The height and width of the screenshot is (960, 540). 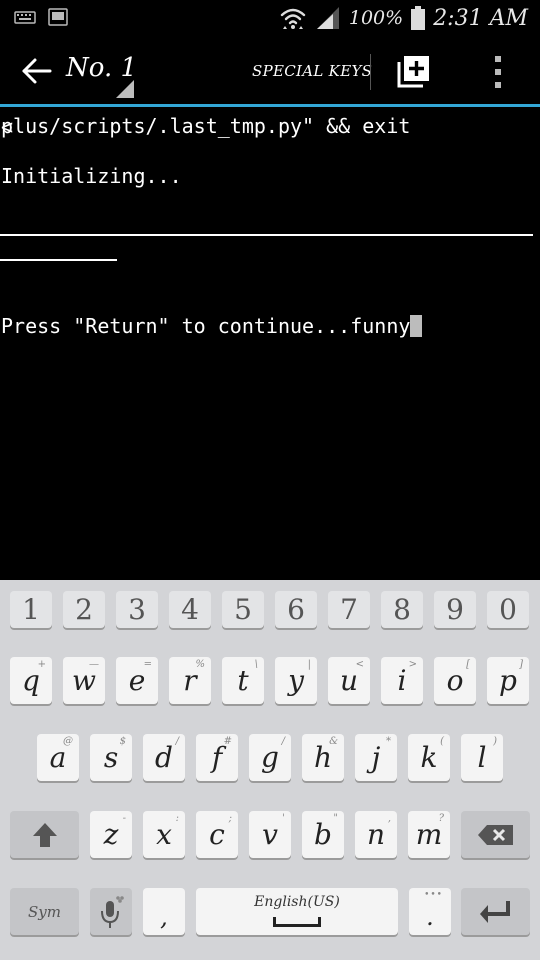 I want to click on terminal-line: Press "Return" to continue...funny, so click(x=212, y=326).